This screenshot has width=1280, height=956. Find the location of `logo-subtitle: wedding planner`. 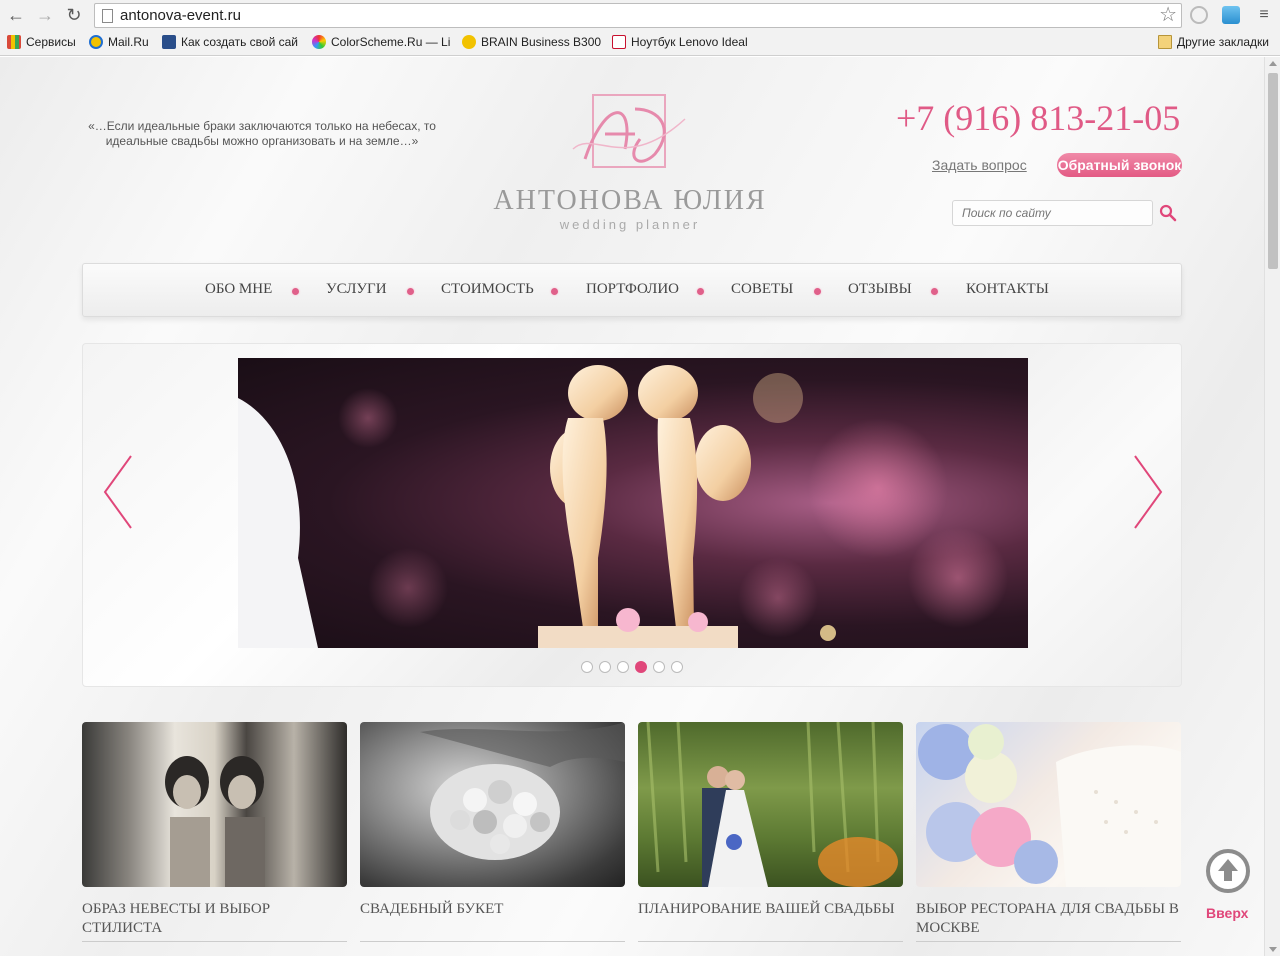

logo-subtitle: wedding planner is located at coordinates (630, 224).